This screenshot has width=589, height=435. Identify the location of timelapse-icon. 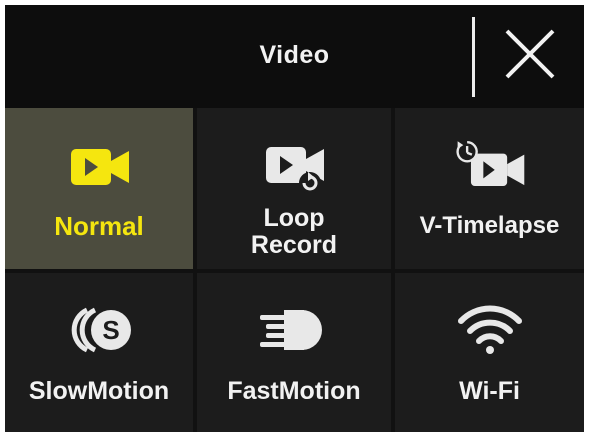
(490, 167).